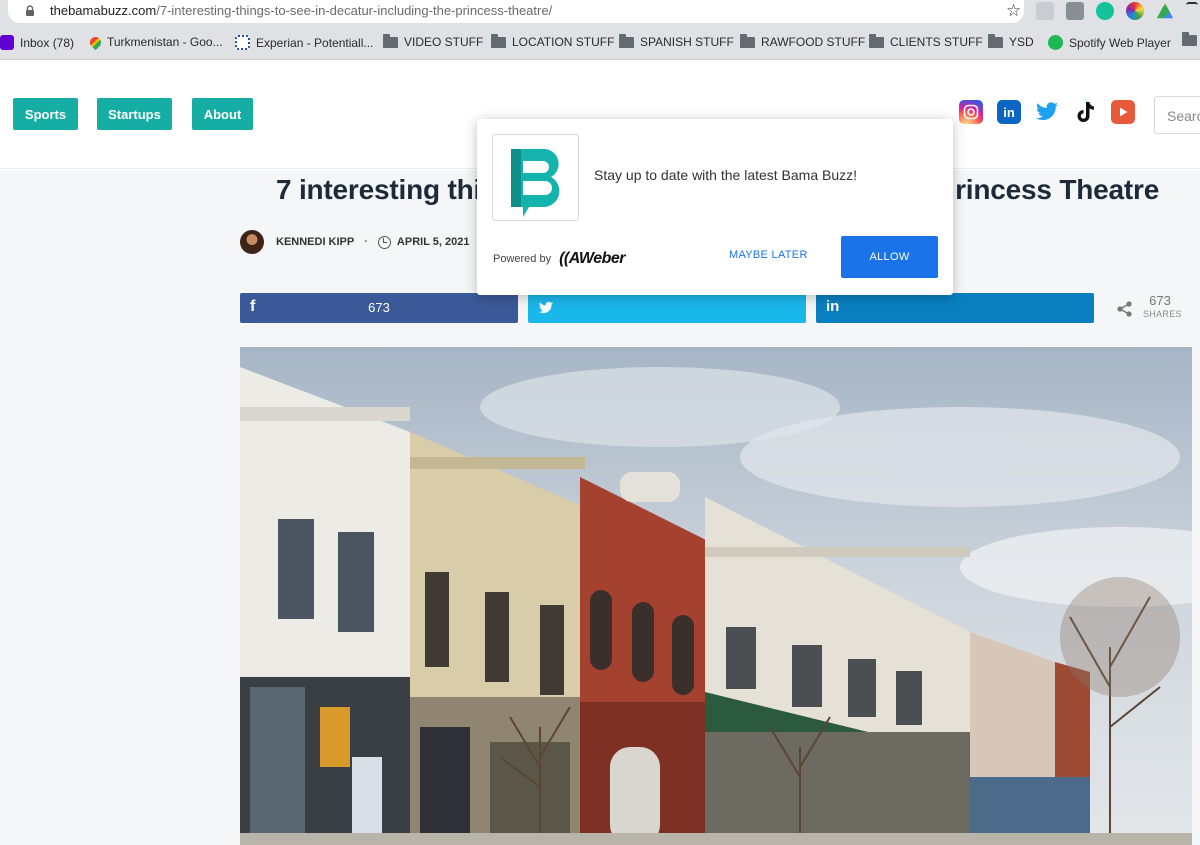  I want to click on bookmark-spotify: Spotify Web Player, so click(1109, 42).